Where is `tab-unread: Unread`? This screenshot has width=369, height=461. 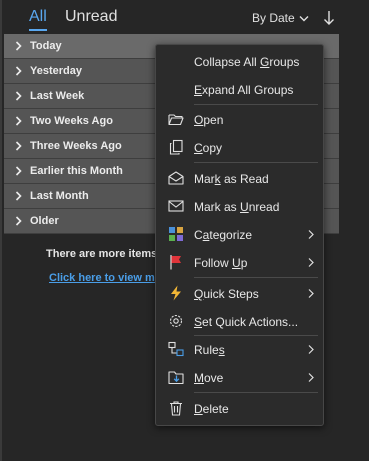
tab-unread: Unread is located at coordinates (91, 17).